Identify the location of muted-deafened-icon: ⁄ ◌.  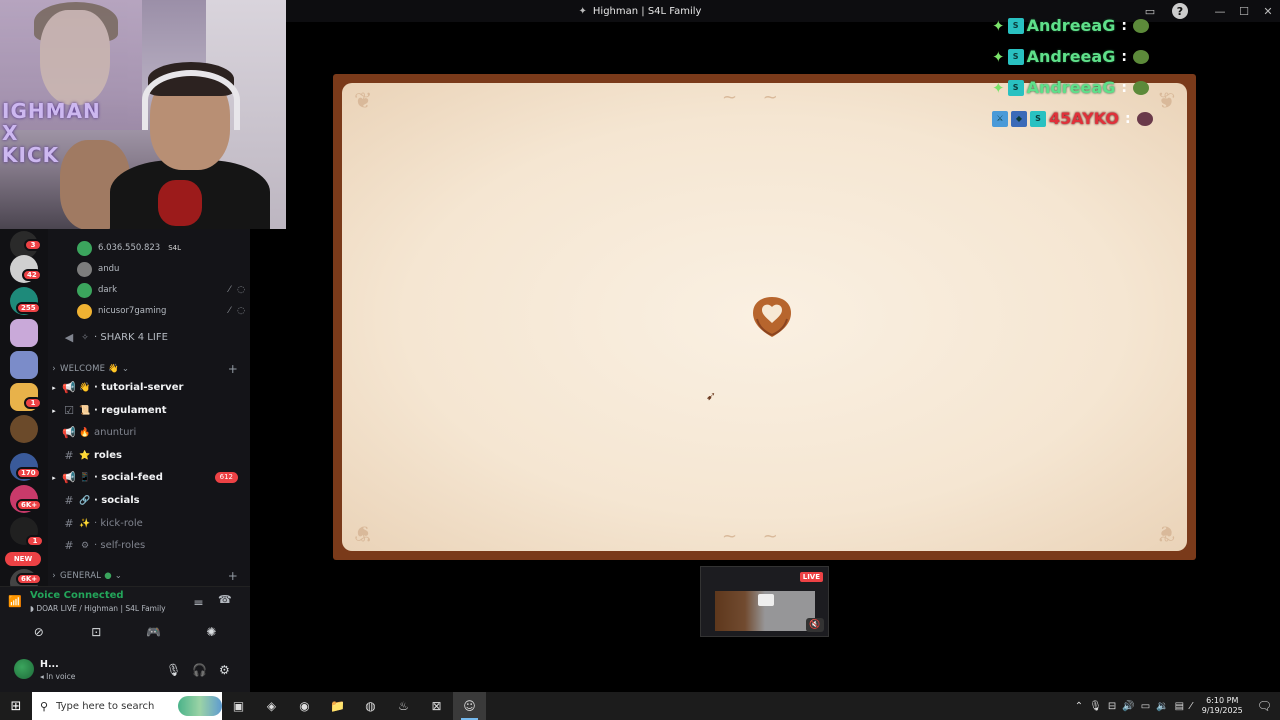
(237, 290).